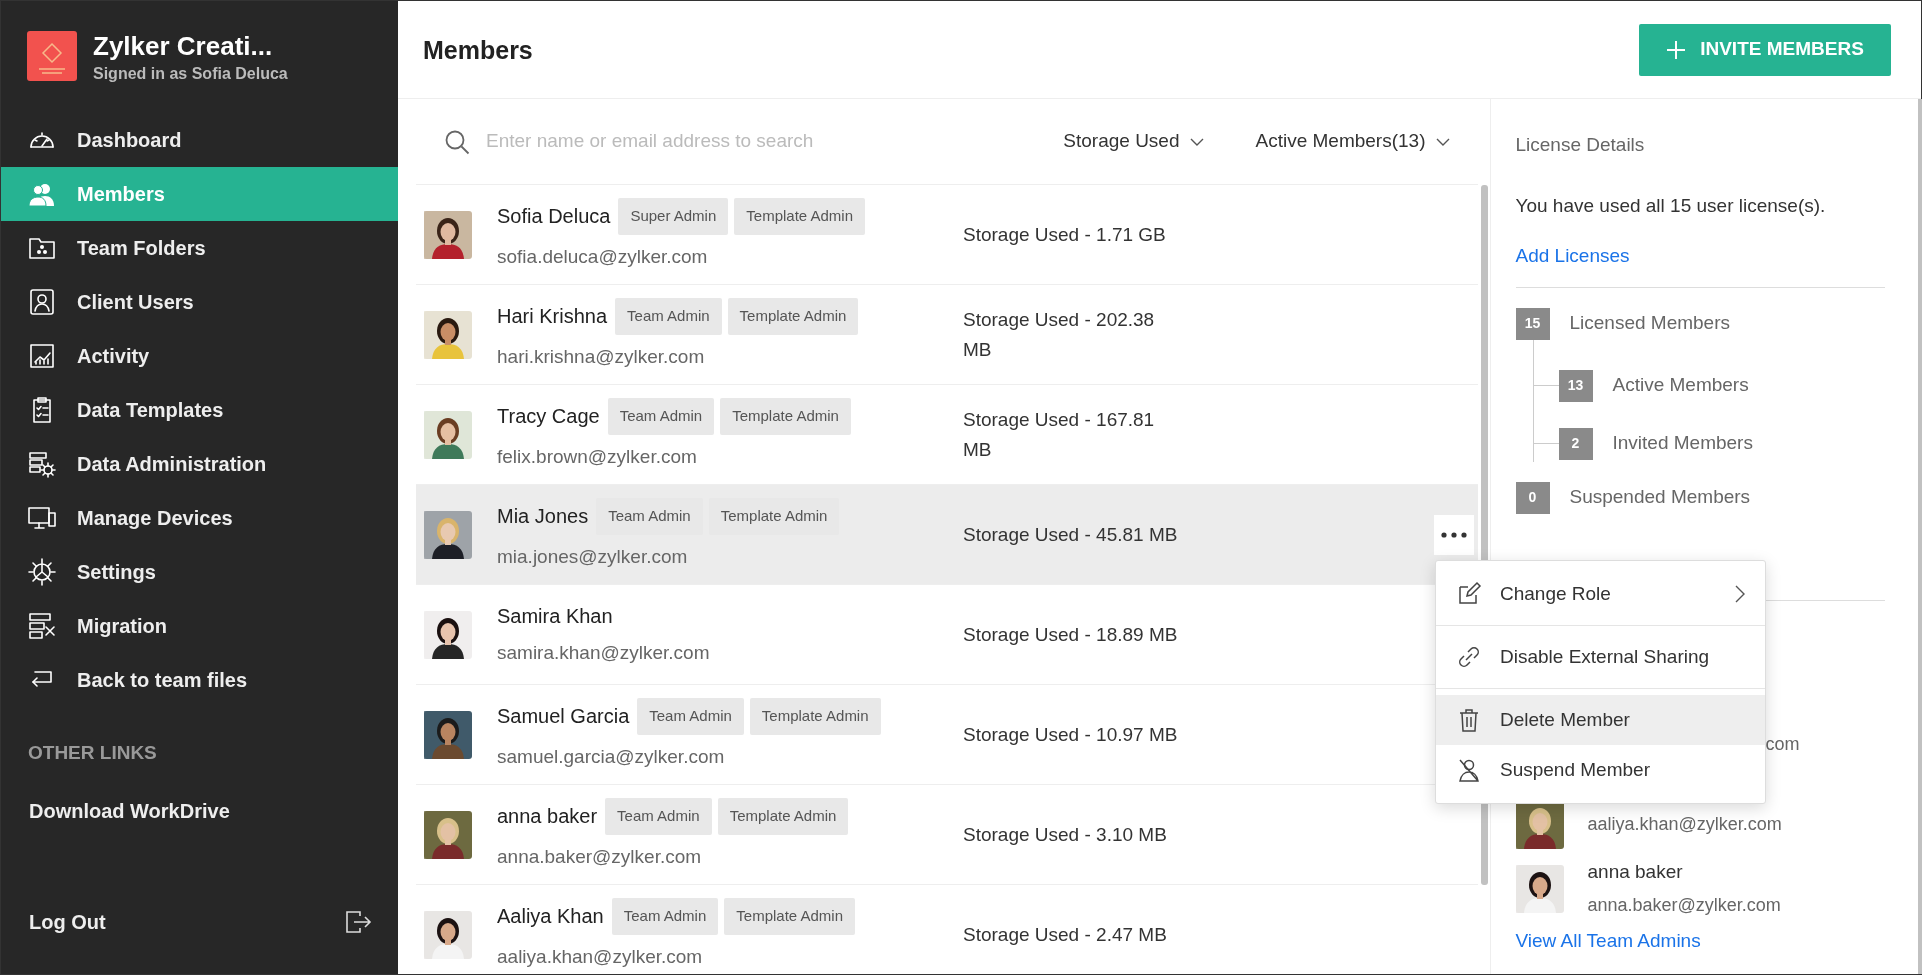 Image resolution: width=1922 pixels, height=975 pixels. Describe the element at coordinates (1740, 594) in the screenshot. I see `chevron-right-icon` at that location.